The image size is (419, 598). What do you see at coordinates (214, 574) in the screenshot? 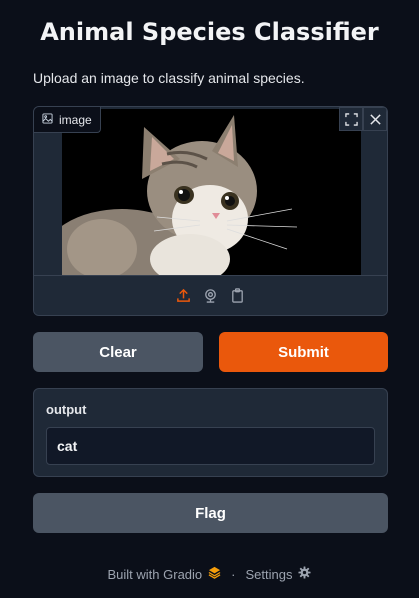
I see `gradio-logo-icon` at bounding box center [214, 574].